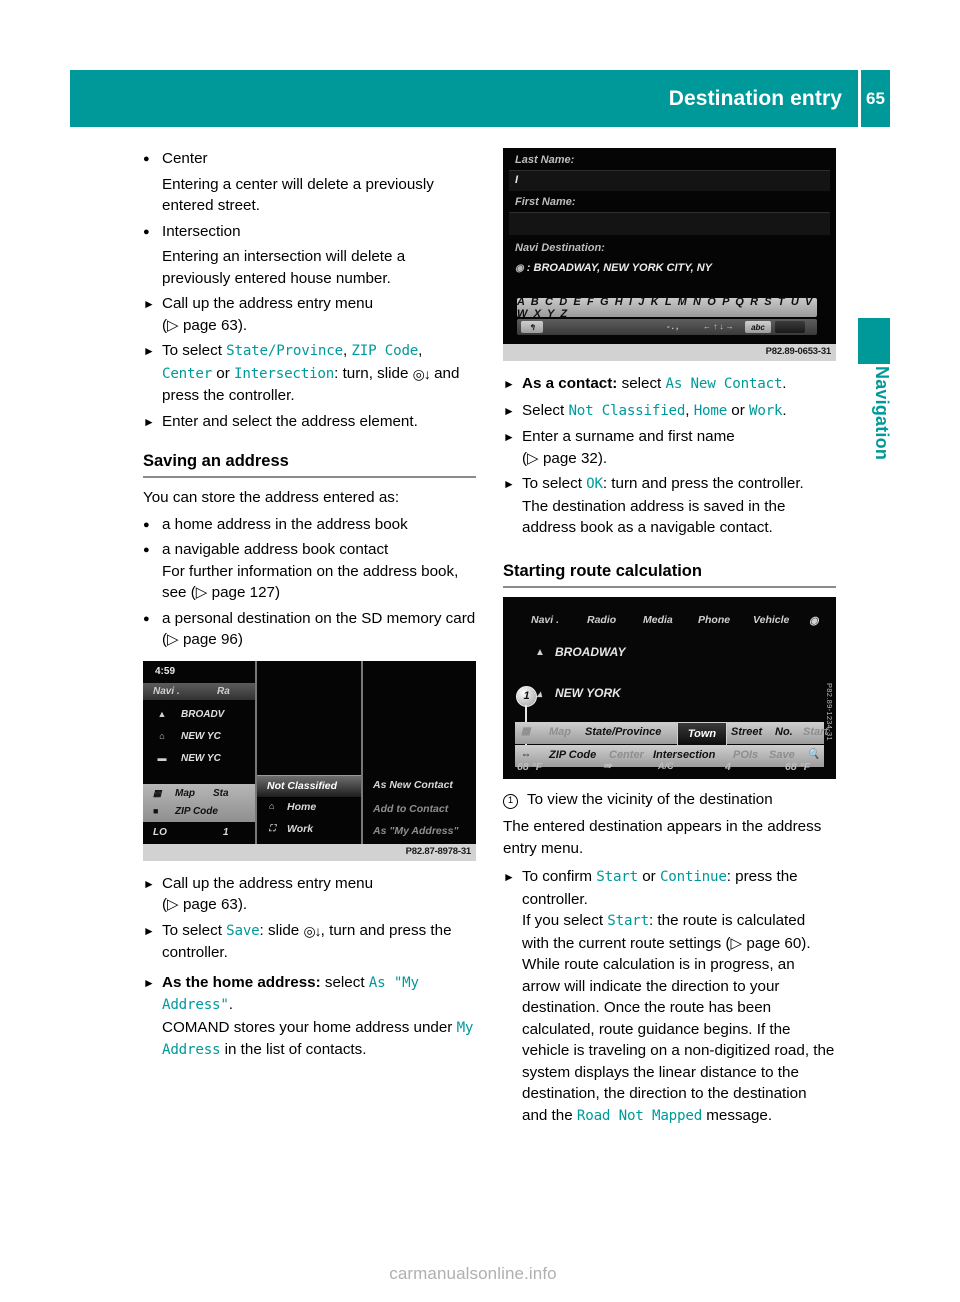 The width and height of the screenshot is (960, 1302). I want to click on page-title: Destination entry, so click(755, 98).